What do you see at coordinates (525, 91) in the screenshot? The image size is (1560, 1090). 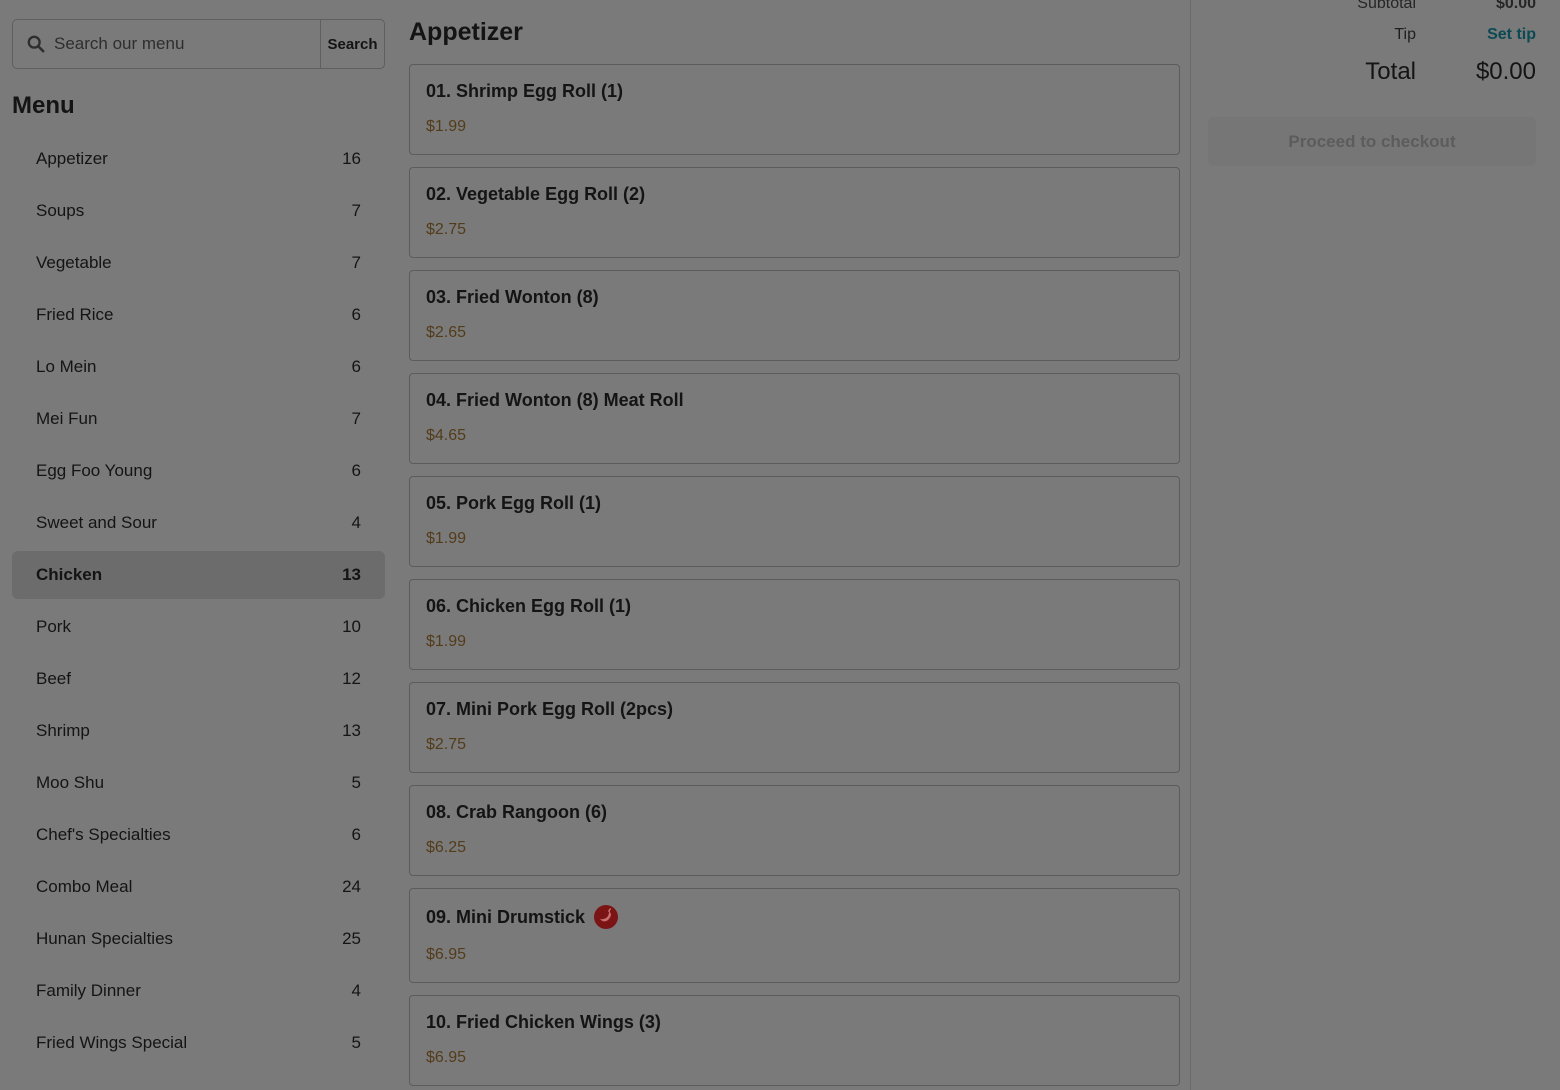 I see `item-name-text: 01. Shrimp Egg Roll (1)` at bounding box center [525, 91].